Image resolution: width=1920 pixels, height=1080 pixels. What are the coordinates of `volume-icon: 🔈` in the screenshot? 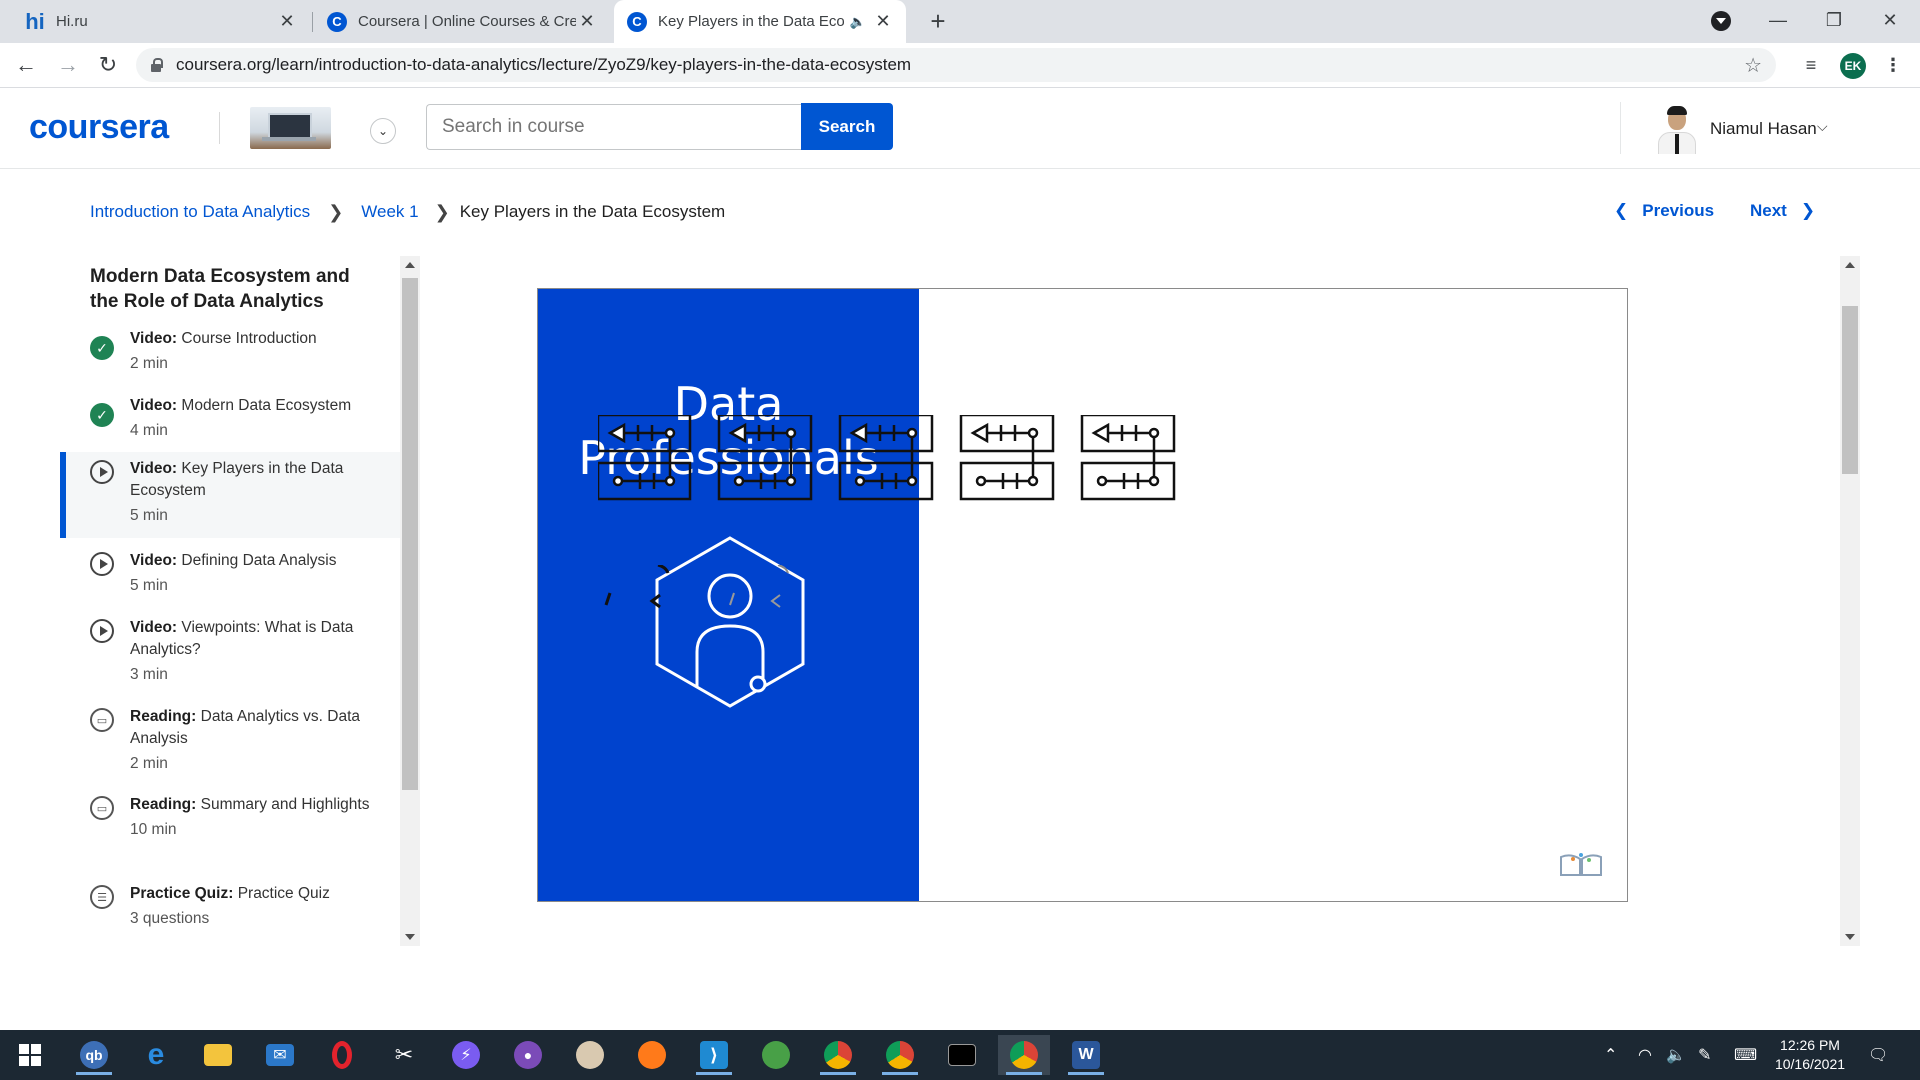 It's located at (1676, 1055).